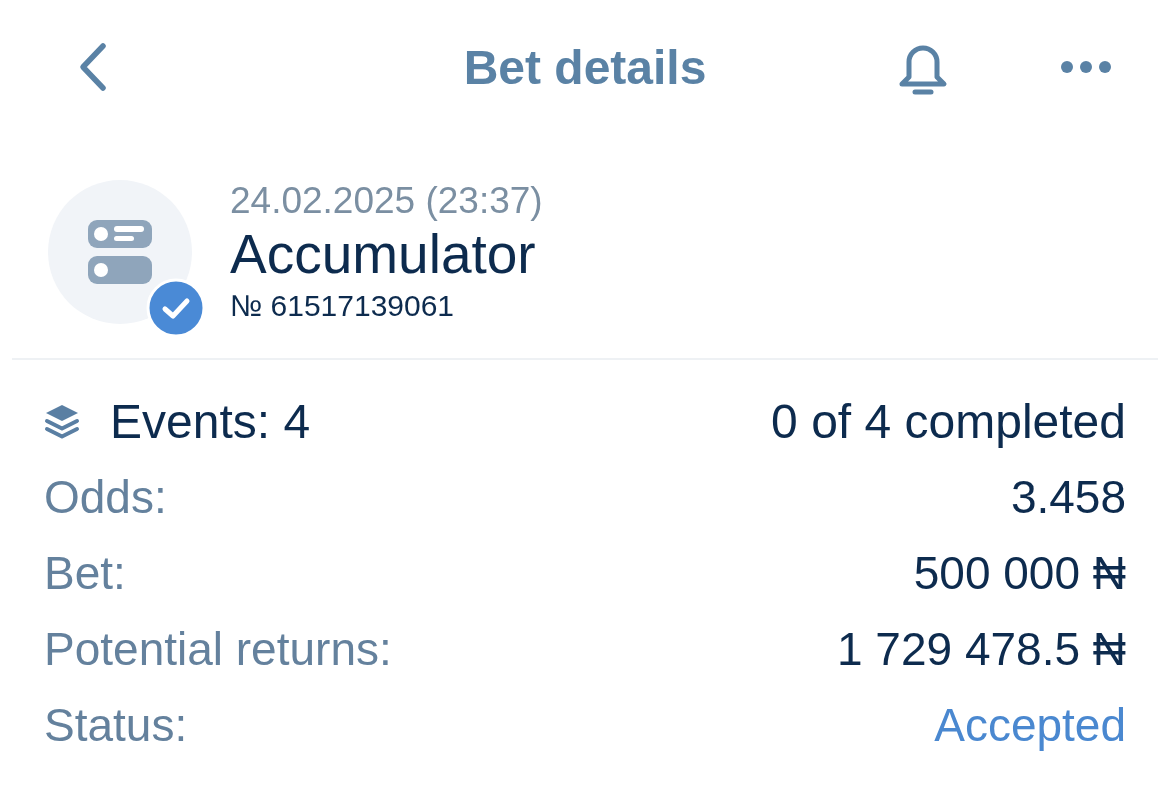 The image size is (1170, 790). What do you see at coordinates (210, 421) in the screenshot?
I see `events-count: Events: 4` at bounding box center [210, 421].